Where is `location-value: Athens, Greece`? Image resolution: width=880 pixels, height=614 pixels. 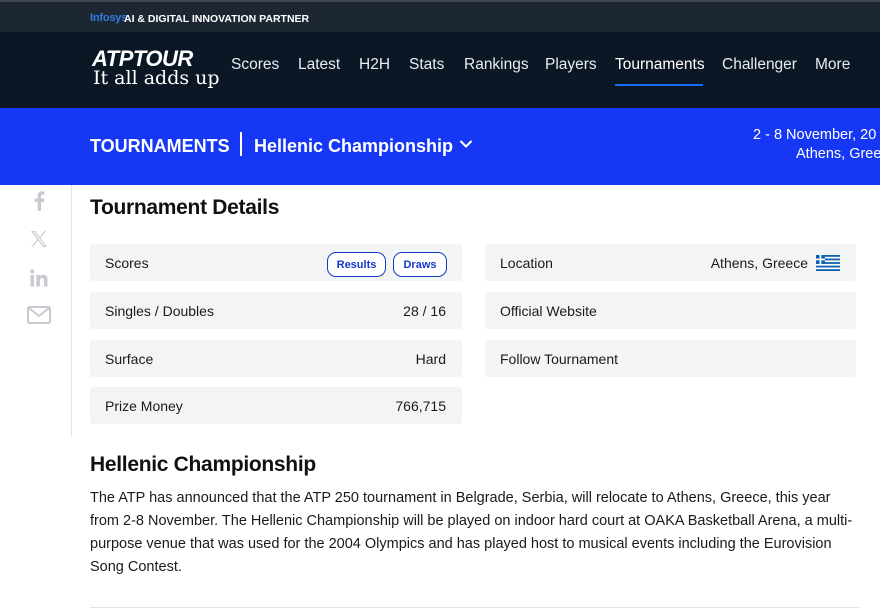
location-value: Athens, Greece is located at coordinates (759, 263).